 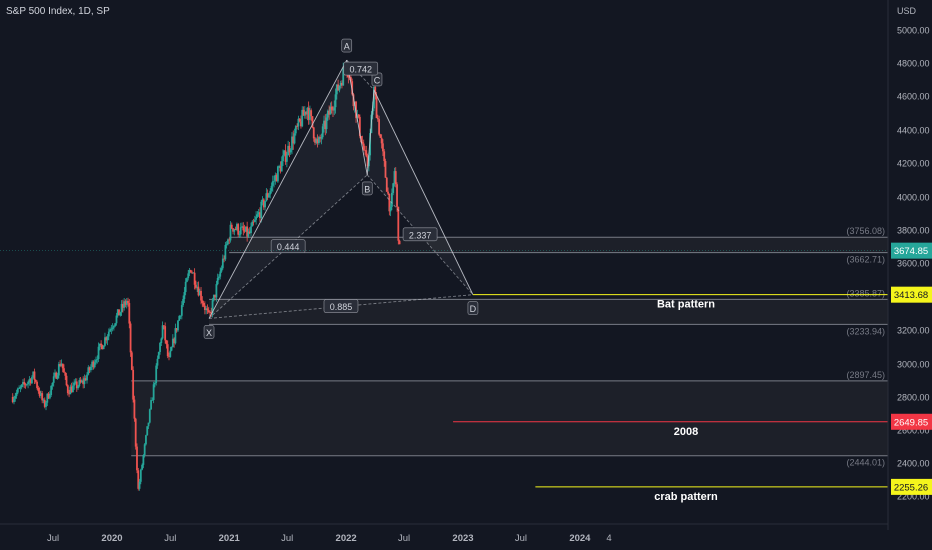 I want to click on price-tick-label: 3200.00, so click(x=913, y=331).